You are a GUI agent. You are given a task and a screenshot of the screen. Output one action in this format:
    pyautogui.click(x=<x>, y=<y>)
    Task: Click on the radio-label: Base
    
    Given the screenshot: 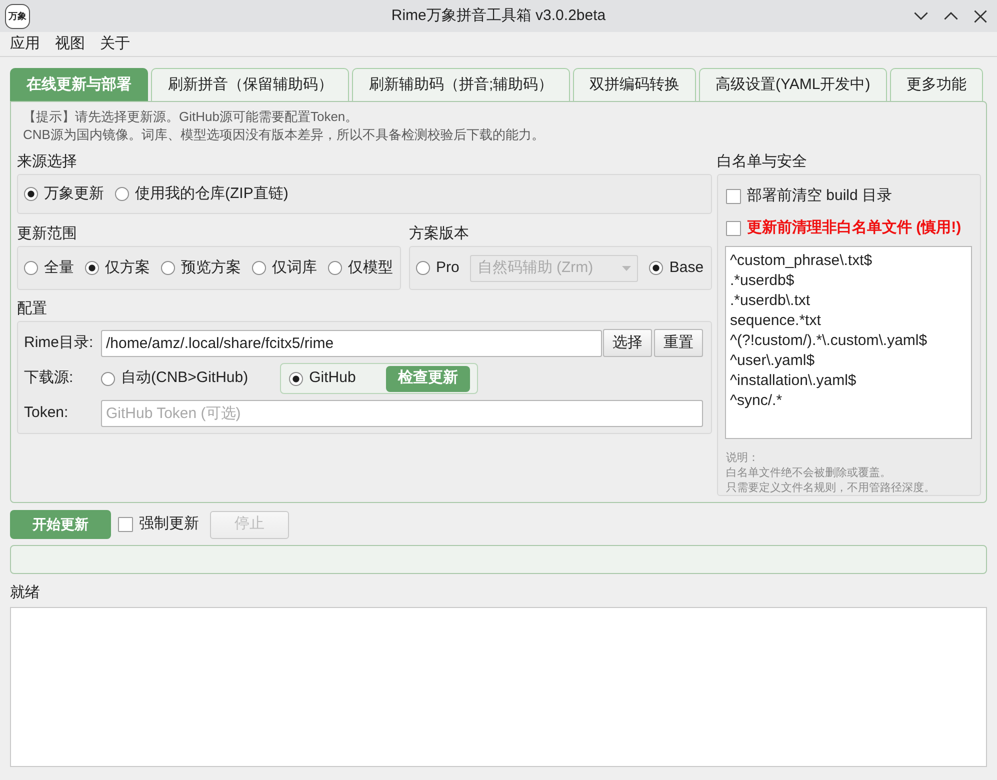 What is the action you would take?
    pyautogui.click(x=686, y=268)
    